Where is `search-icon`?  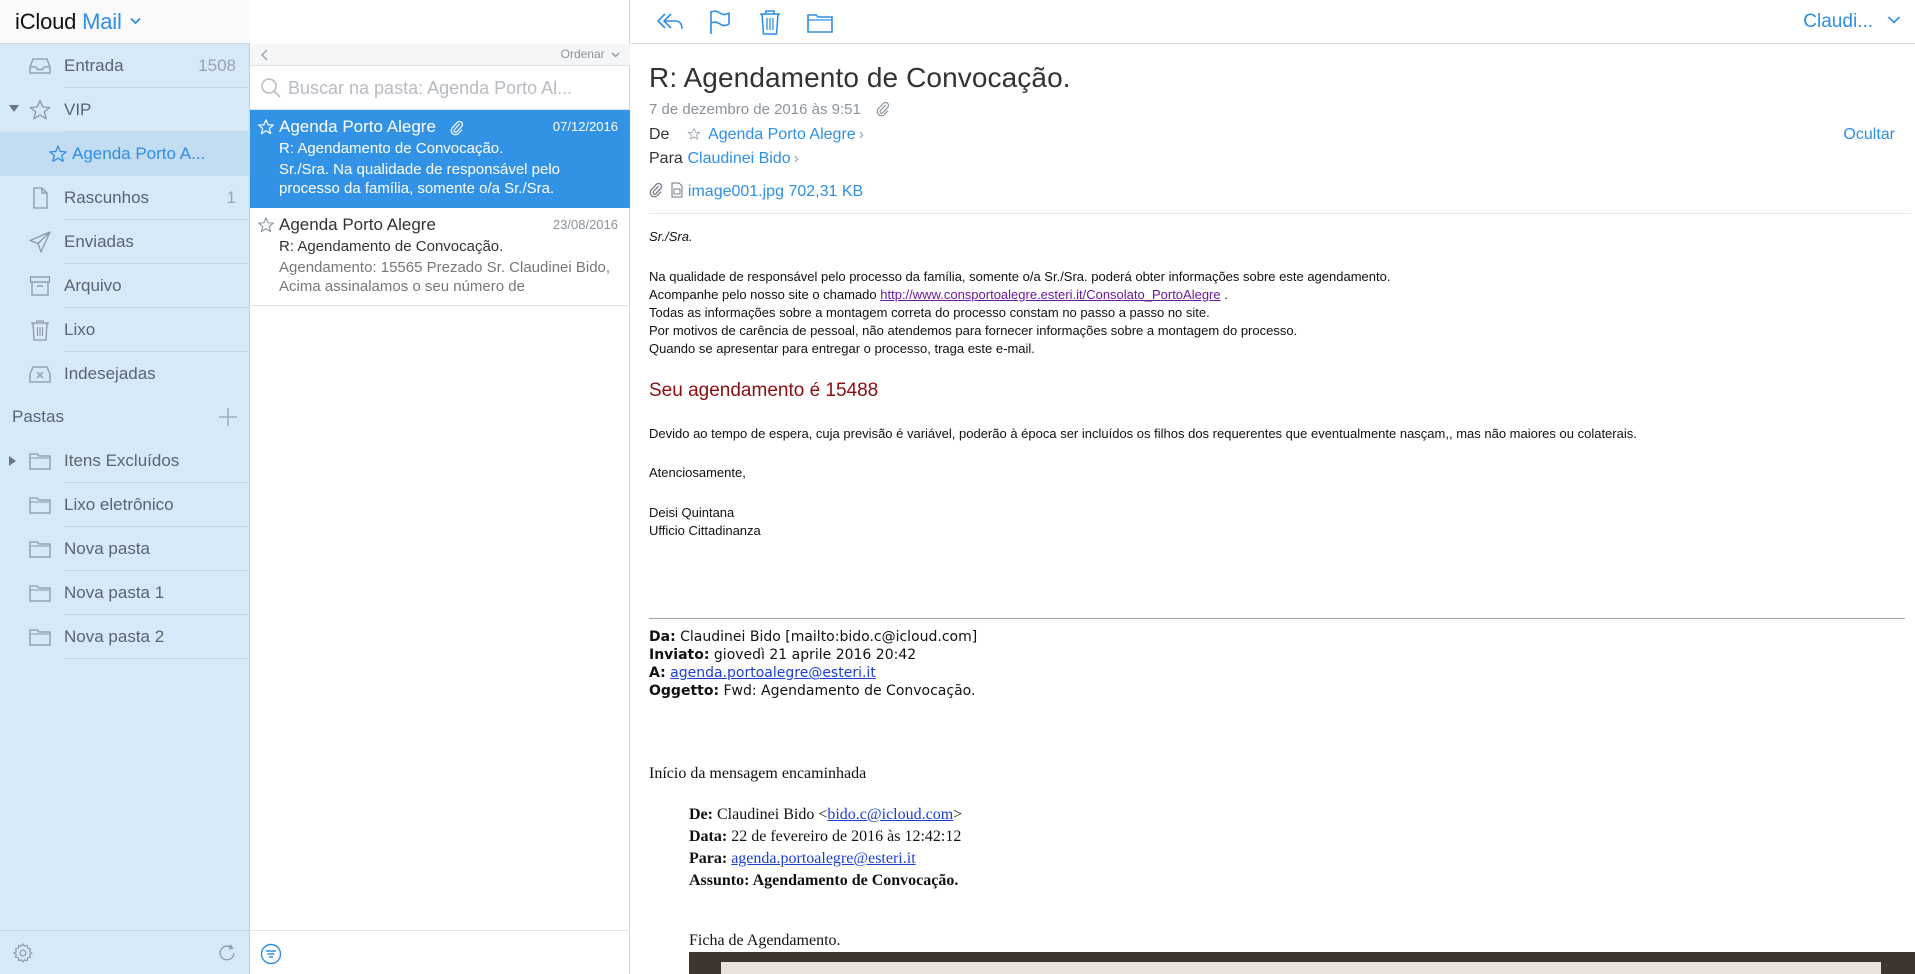 search-icon is located at coordinates (271, 88).